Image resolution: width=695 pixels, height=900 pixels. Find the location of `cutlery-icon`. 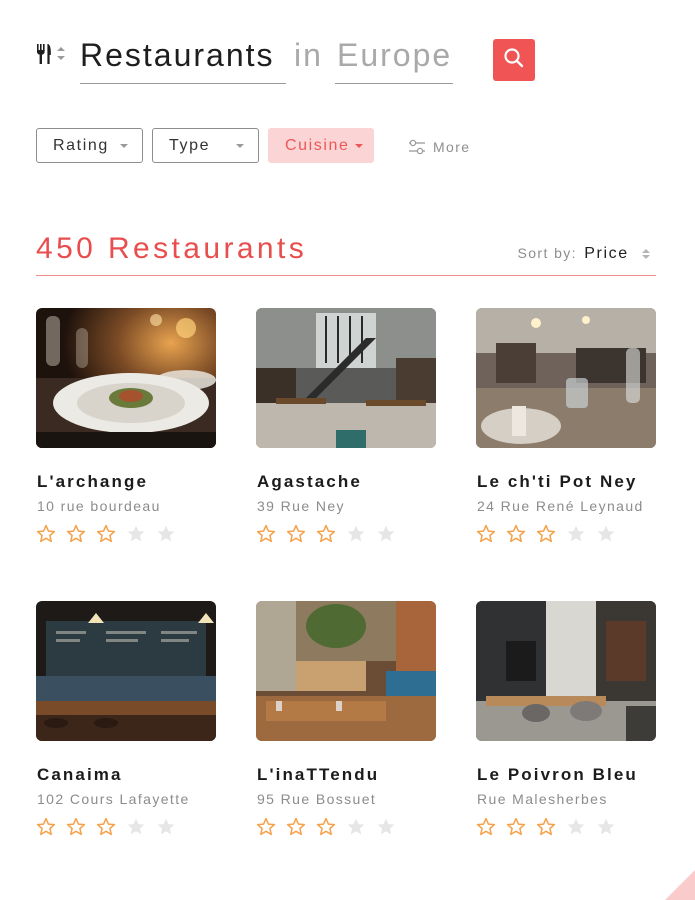

cutlery-icon is located at coordinates (52, 54).